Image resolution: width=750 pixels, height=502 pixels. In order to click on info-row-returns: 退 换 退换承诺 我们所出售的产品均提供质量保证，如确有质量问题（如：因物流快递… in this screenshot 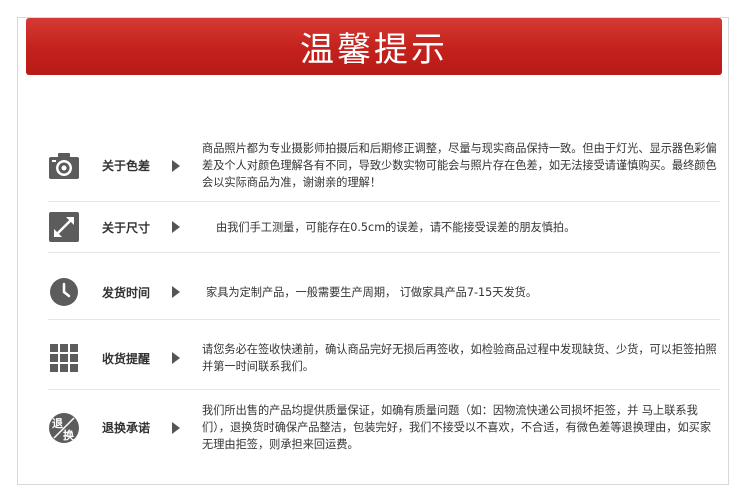, I will do `click(384, 427)`.